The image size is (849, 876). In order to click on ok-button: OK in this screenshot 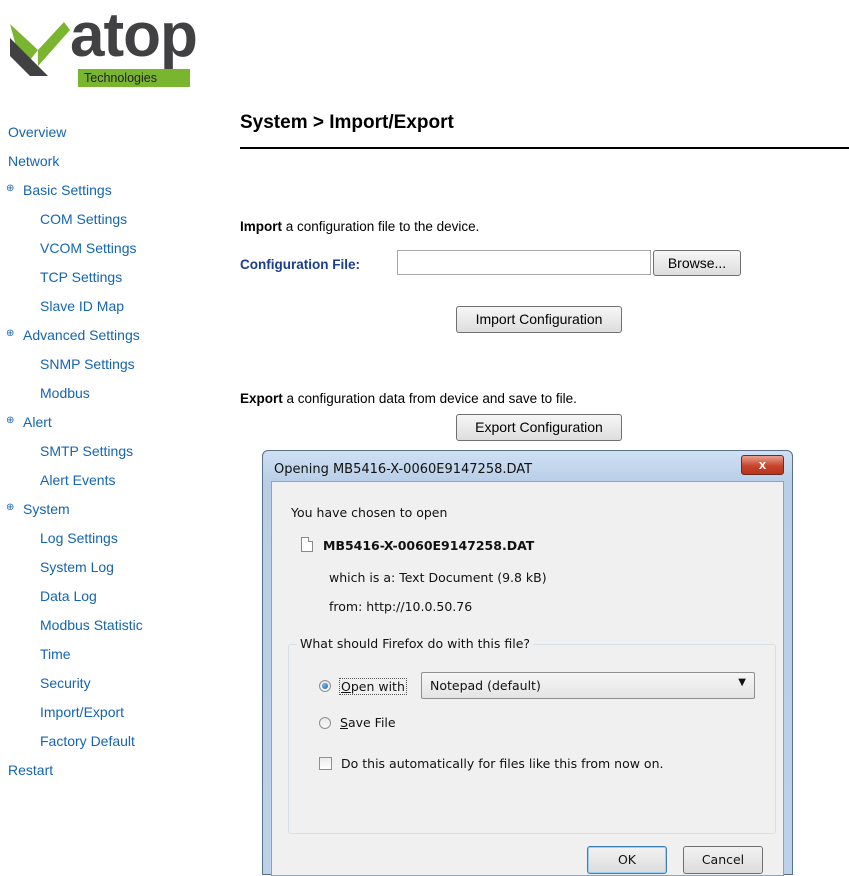, I will do `click(627, 860)`.